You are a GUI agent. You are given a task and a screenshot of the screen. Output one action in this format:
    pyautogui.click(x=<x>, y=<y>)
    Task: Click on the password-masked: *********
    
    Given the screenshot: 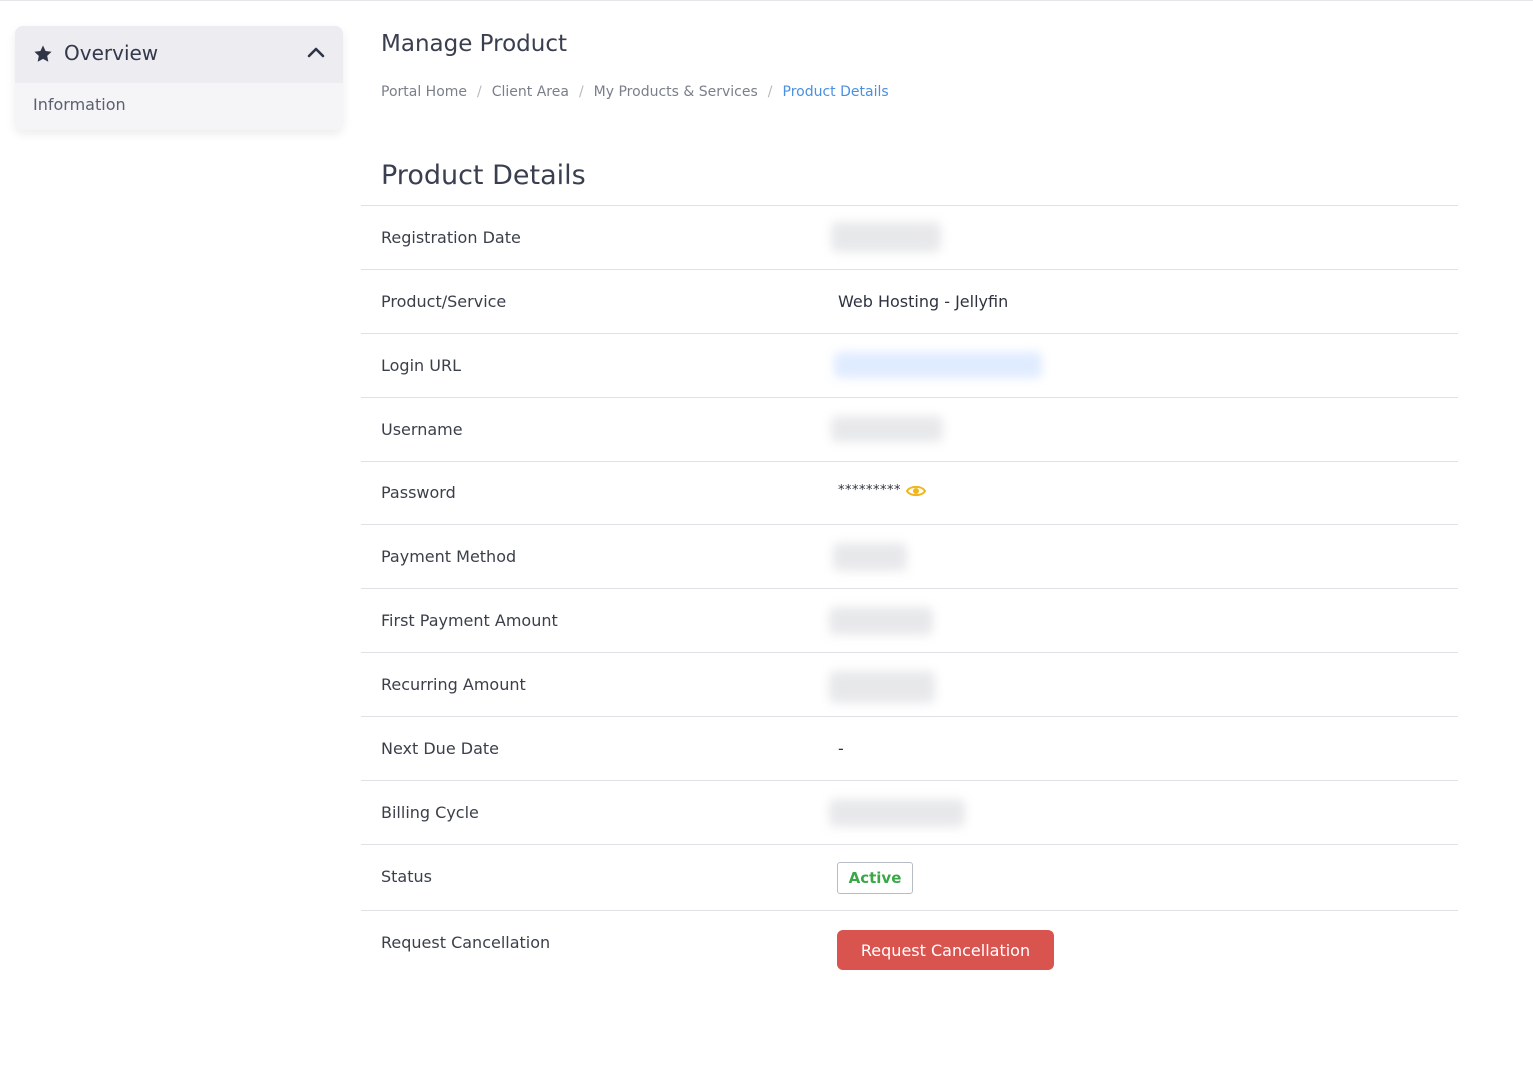 What is the action you would take?
    pyautogui.click(x=869, y=490)
    